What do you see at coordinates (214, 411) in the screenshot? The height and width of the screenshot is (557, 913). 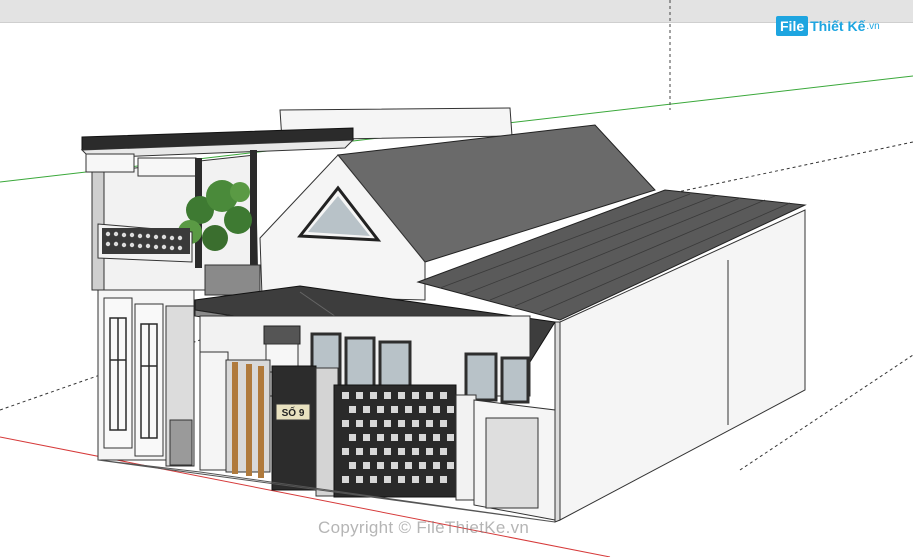 I see `fence-left-pillar` at bounding box center [214, 411].